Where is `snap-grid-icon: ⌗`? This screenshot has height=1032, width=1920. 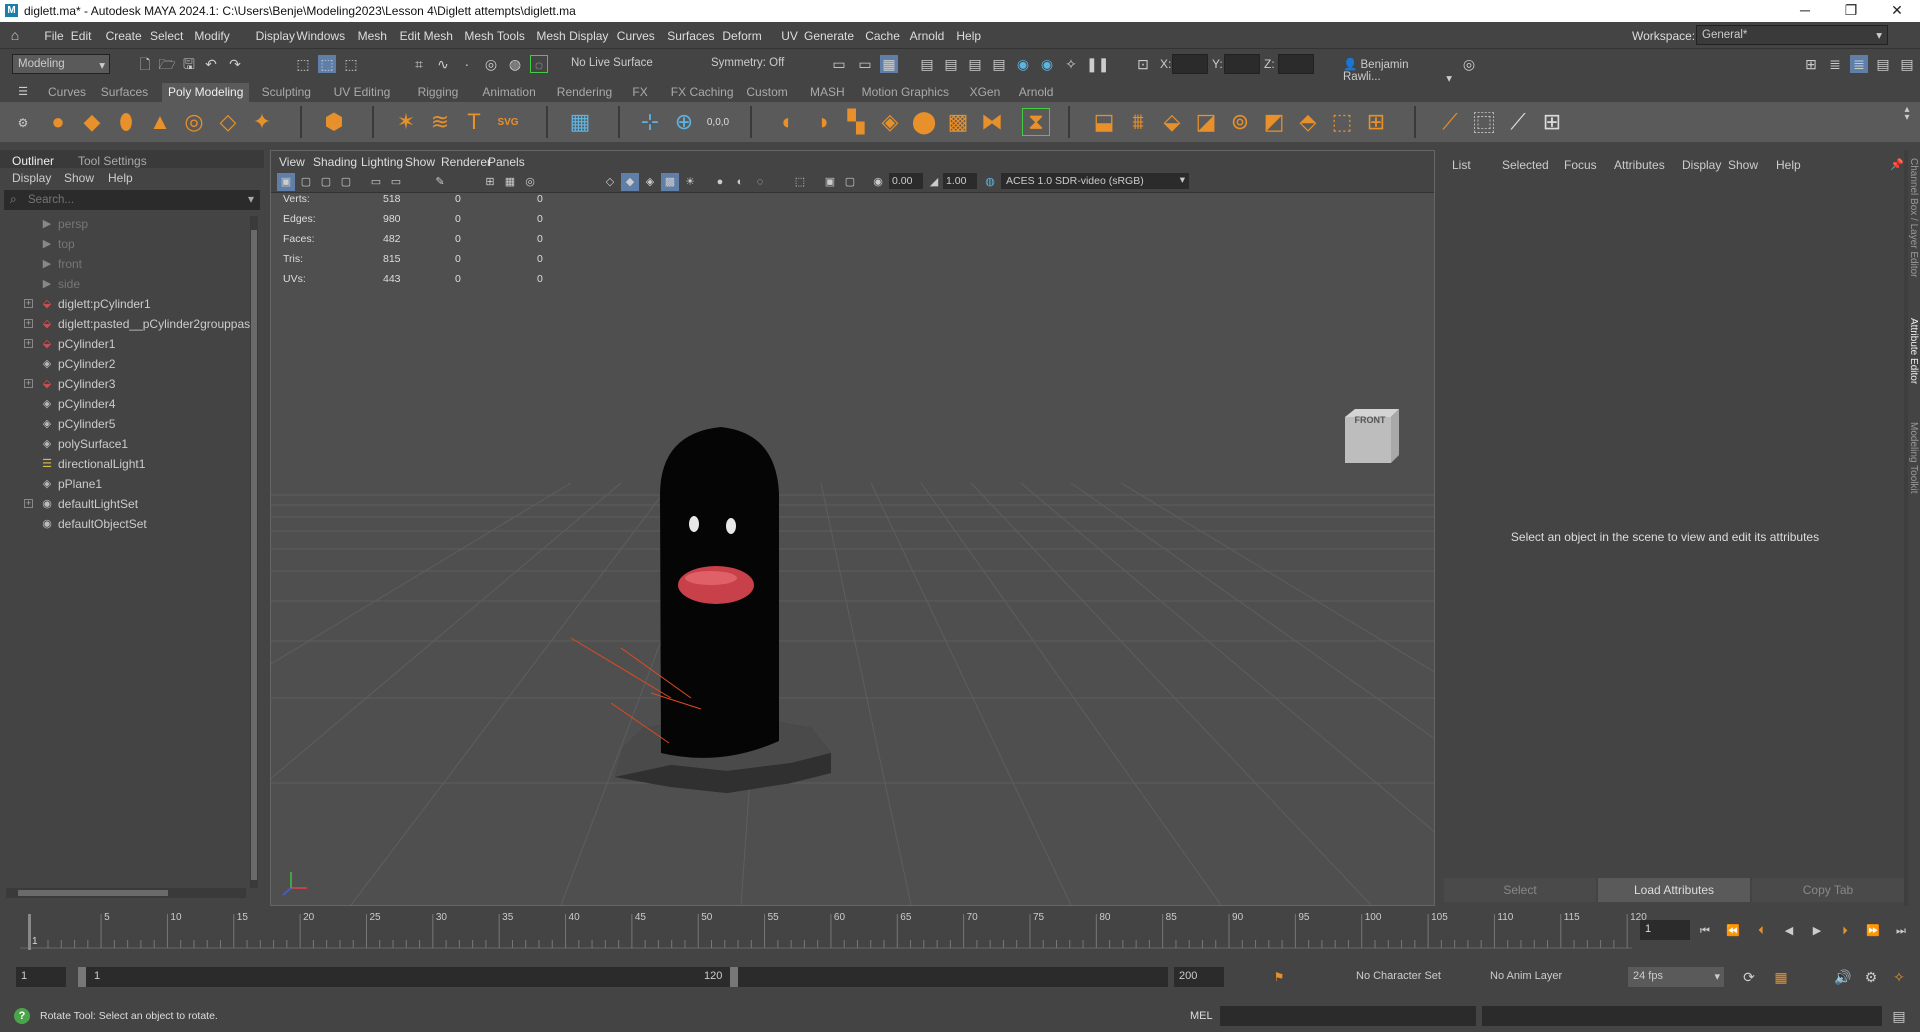 snap-grid-icon: ⌗ is located at coordinates (419, 64).